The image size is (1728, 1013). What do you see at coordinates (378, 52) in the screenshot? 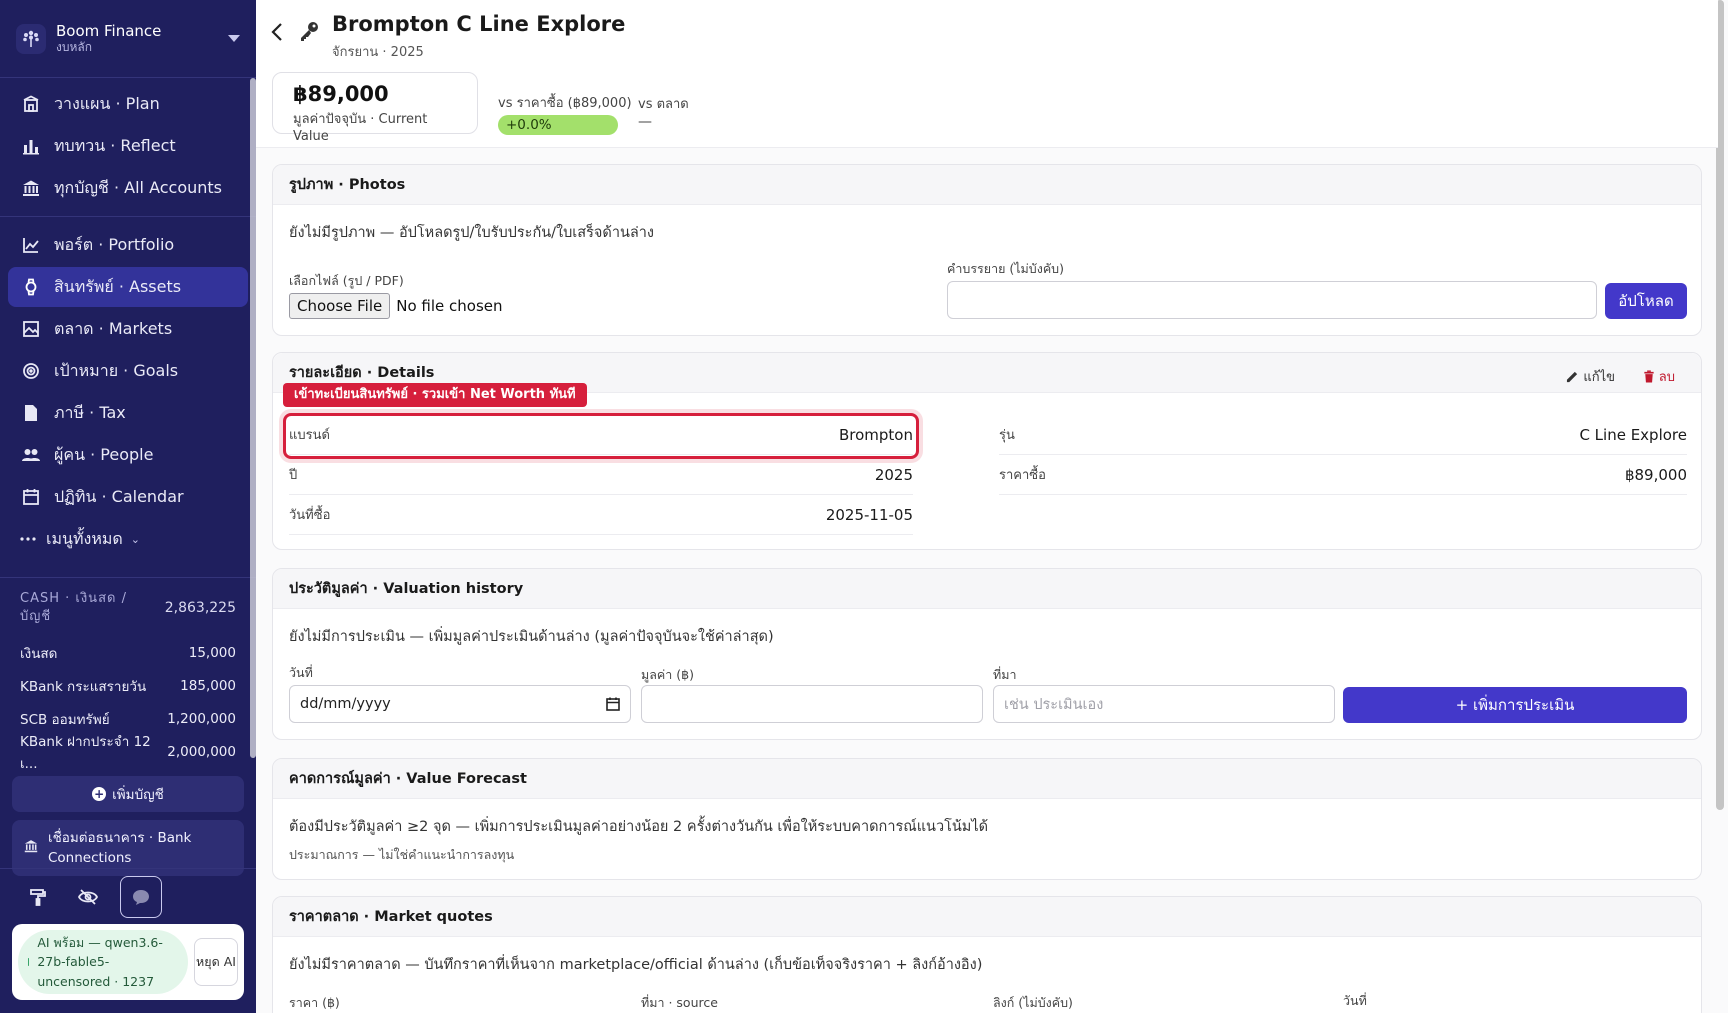
I see `page-subtitle: จักรยาน · 2025` at bounding box center [378, 52].